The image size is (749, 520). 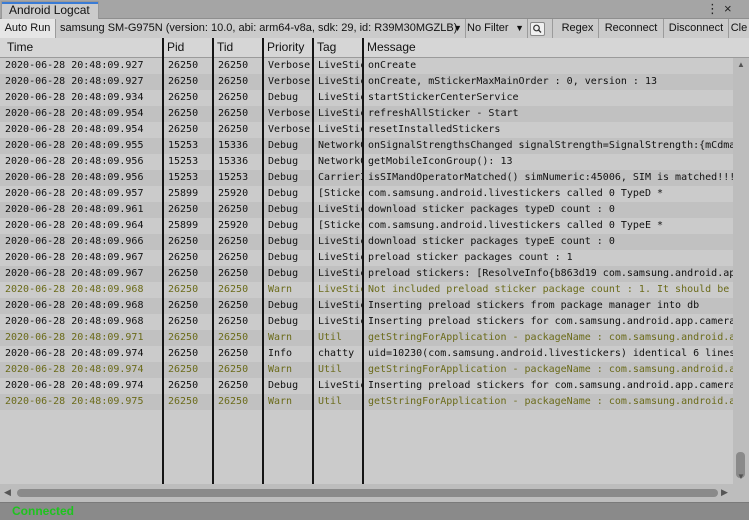 I want to click on search-icon, so click(x=537, y=29).